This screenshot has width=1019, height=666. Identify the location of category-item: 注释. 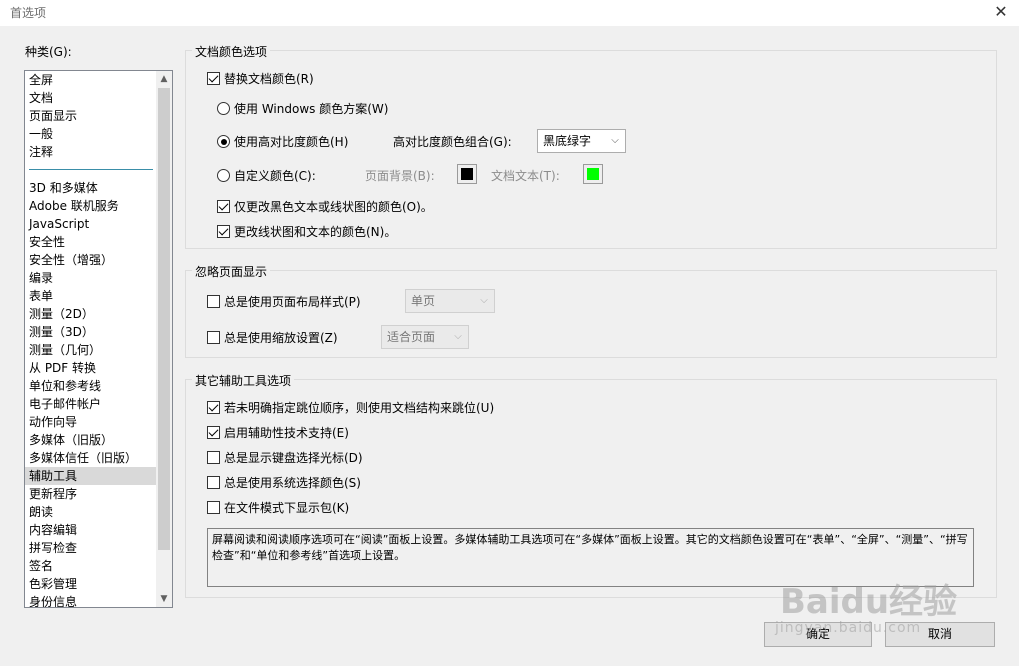
(91, 152).